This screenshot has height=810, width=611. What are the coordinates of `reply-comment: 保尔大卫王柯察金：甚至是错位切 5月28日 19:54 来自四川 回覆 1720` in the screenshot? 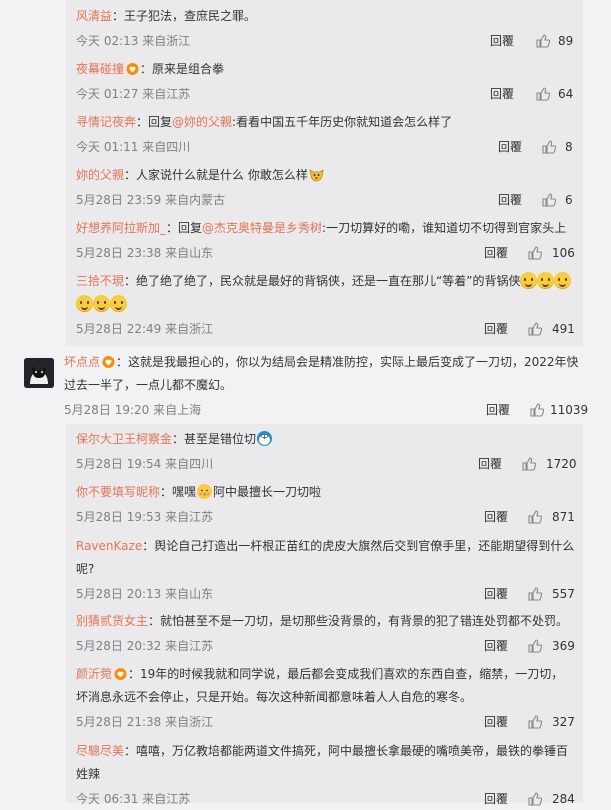 It's located at (326, 451).